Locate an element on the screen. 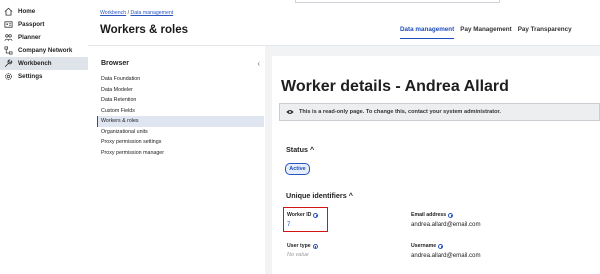 Image resolution: width=600 pixels, height=274 pixels. eye-icon is located at coordinates (290, 112).